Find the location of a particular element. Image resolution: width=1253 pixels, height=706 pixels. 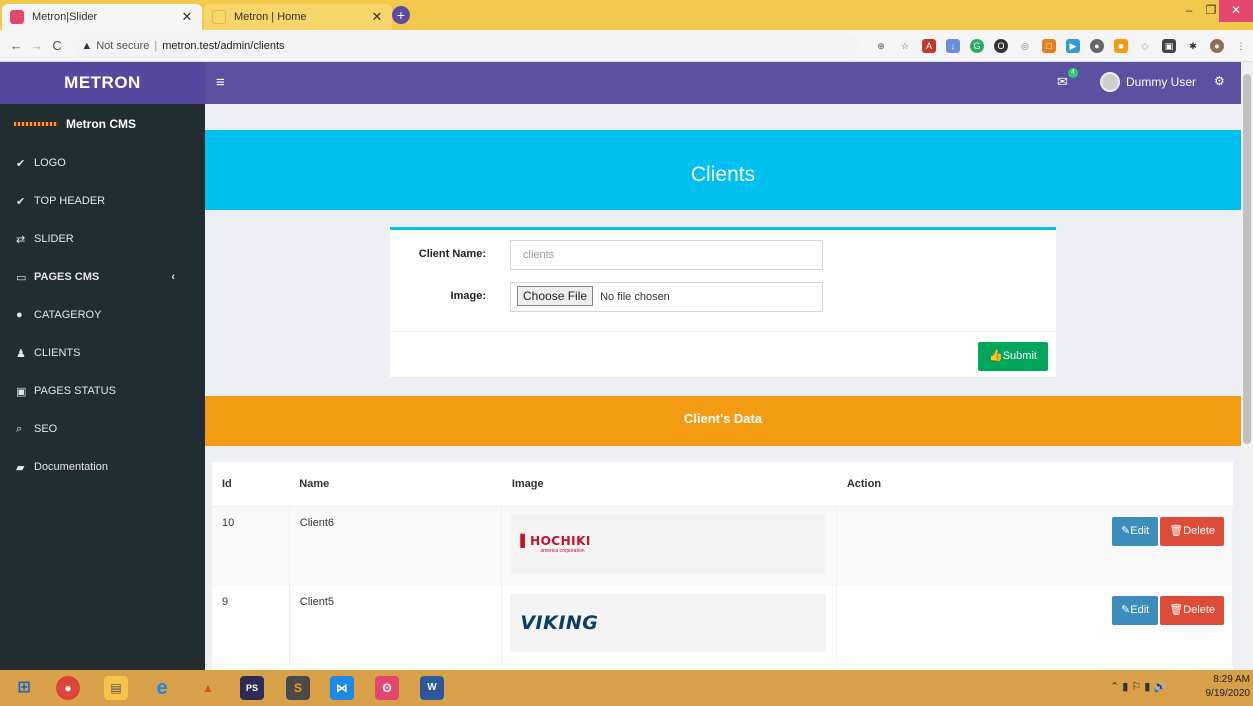

url-text: metron.test/admin/clients is located at coordinates (223, 45).